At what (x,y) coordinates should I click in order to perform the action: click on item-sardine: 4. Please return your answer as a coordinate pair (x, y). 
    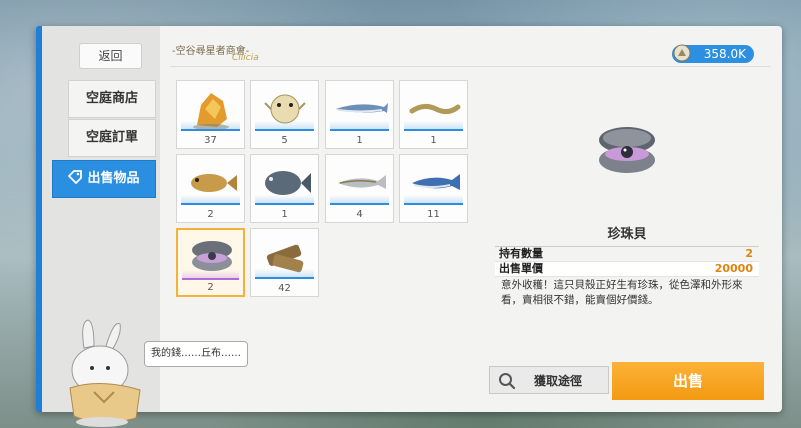
    Looking at the image, I should click on (359, 188).